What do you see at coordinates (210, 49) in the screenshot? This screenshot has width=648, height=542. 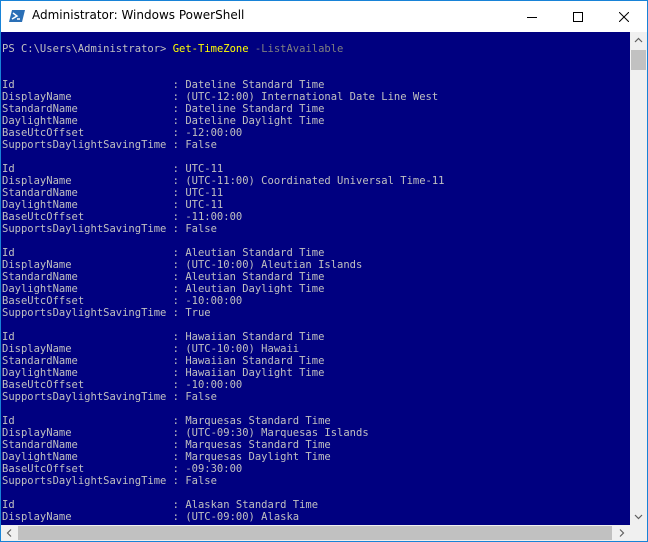 I see `command-text: Get-TimeZone` at bounding box center [210, 49].